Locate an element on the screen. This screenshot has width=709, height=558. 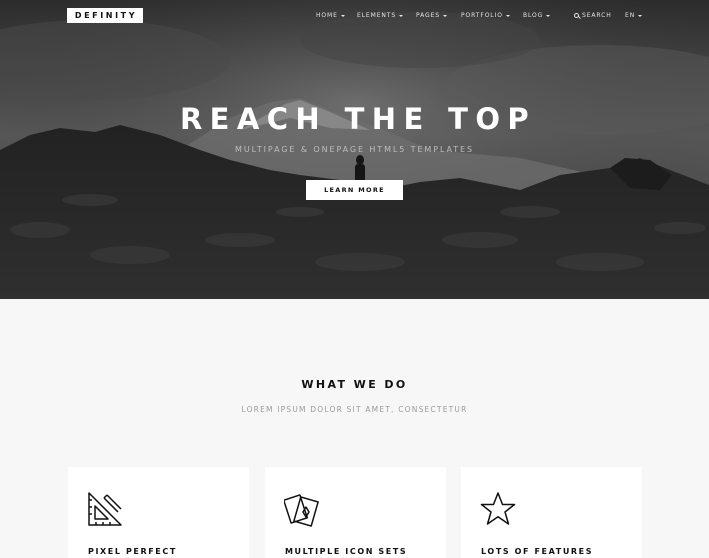
nav-search-label: SEARCH is located at coordinates (597, 15).